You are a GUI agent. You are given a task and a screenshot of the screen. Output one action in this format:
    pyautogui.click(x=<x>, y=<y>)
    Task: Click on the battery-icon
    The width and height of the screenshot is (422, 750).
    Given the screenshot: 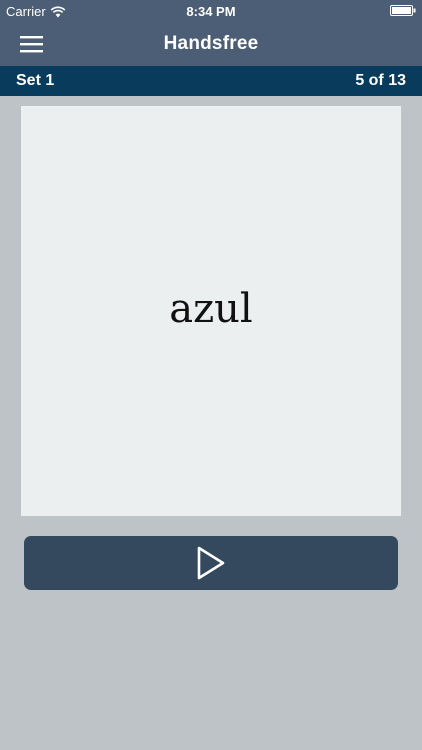 What is the action you would take?
    pyautogui.click(x=403, y=10)
    